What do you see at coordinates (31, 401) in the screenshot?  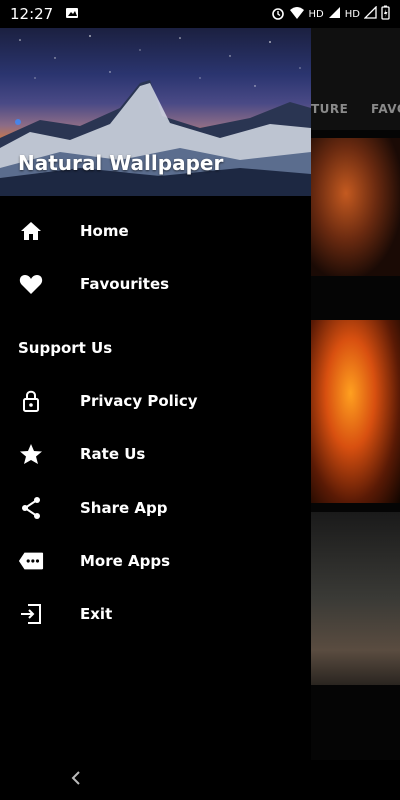 I see `lock-icon` at bounding box center [31, 401].